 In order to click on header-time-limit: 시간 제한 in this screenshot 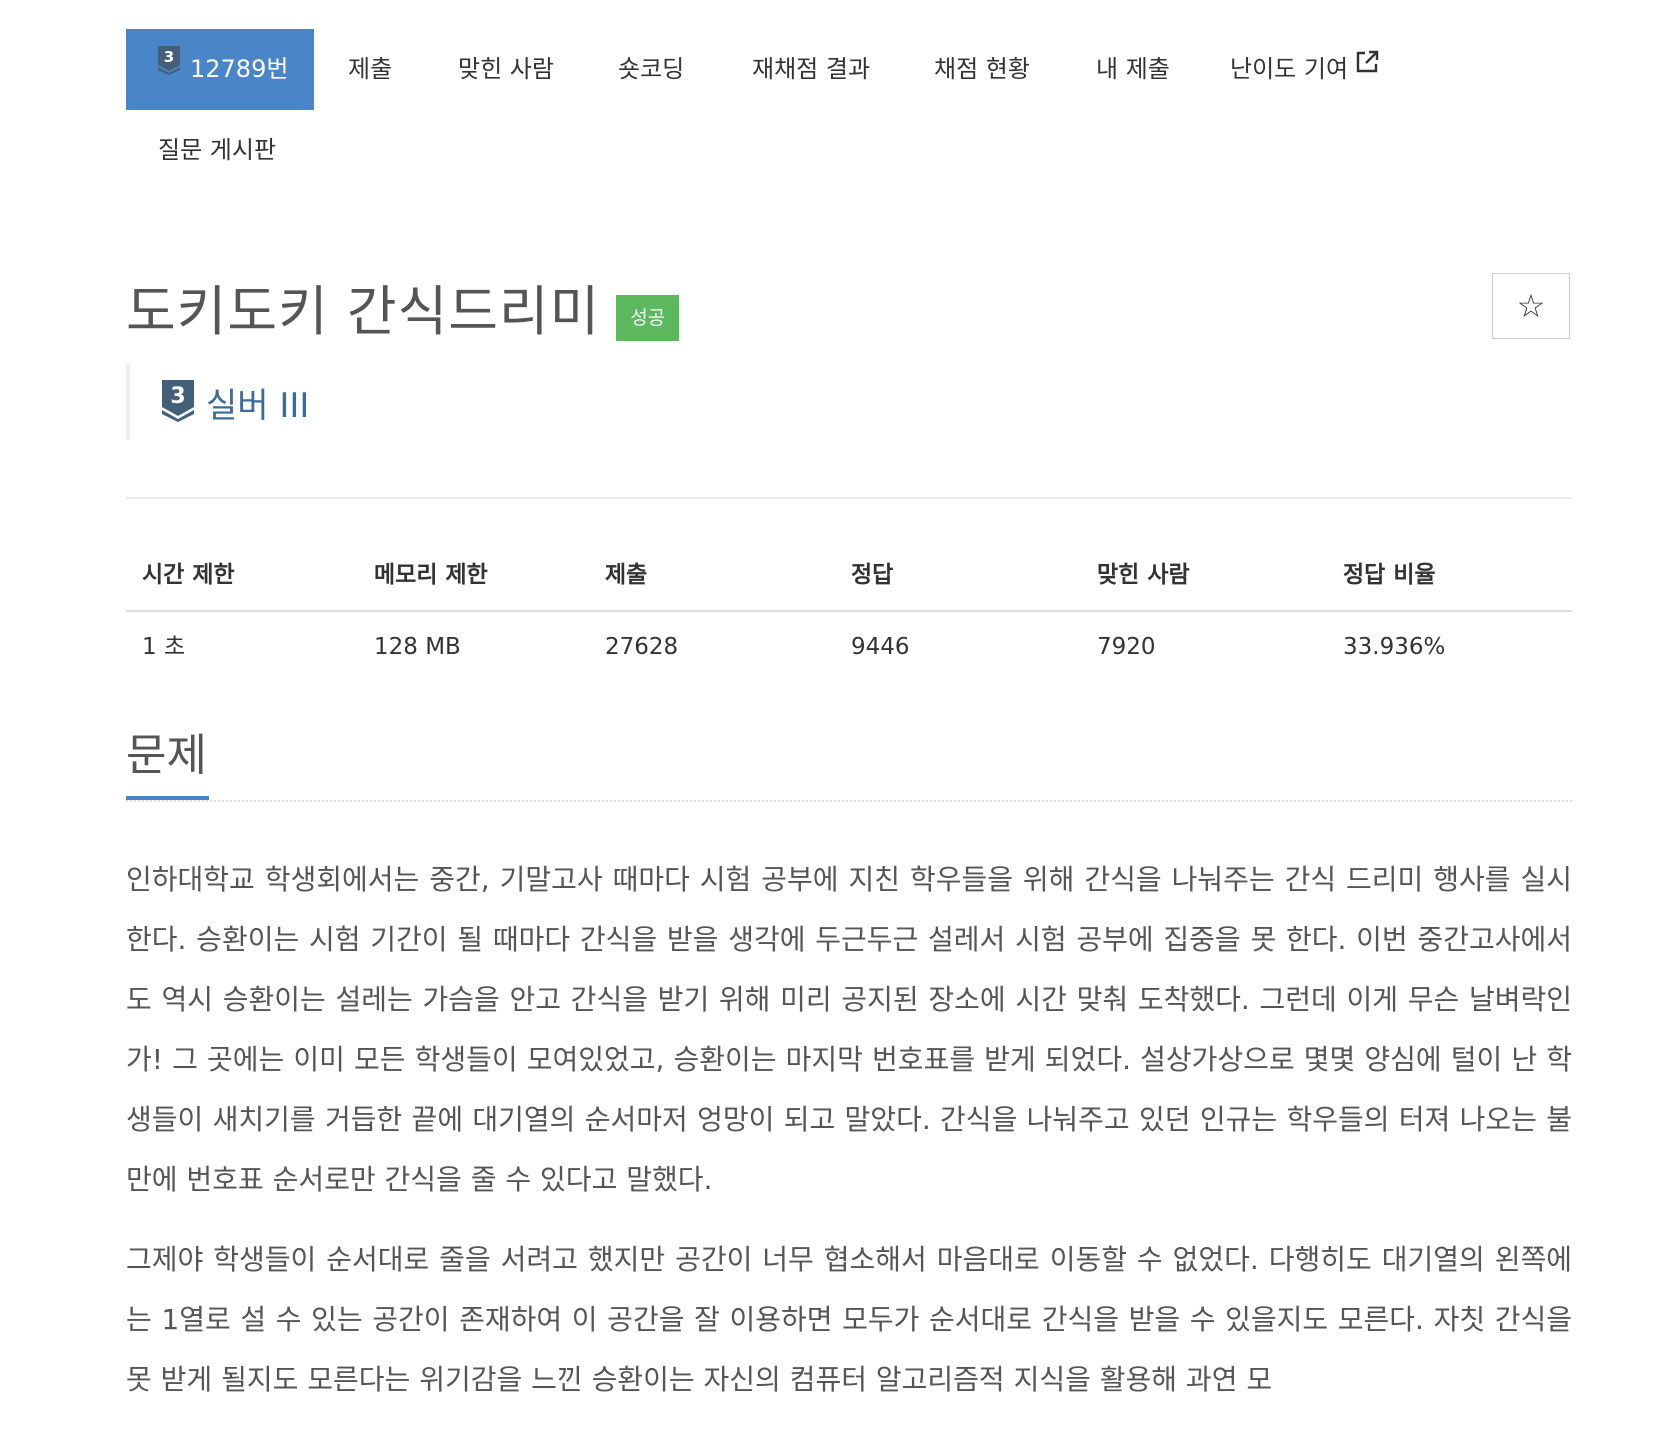, I will do `click(188, 575)`.